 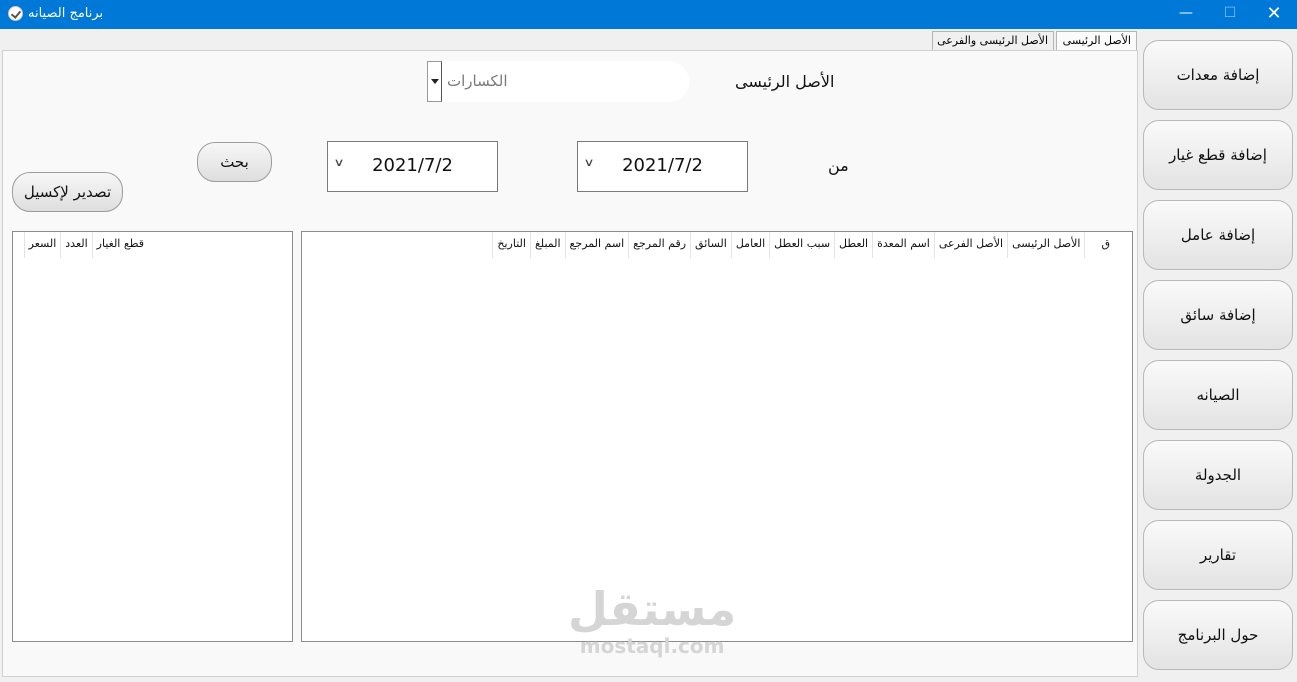 What do you see at coordinates (1230, 14) in the screenshot?
I see `maximize-button: ☐` at bounding box center [1230, 14].